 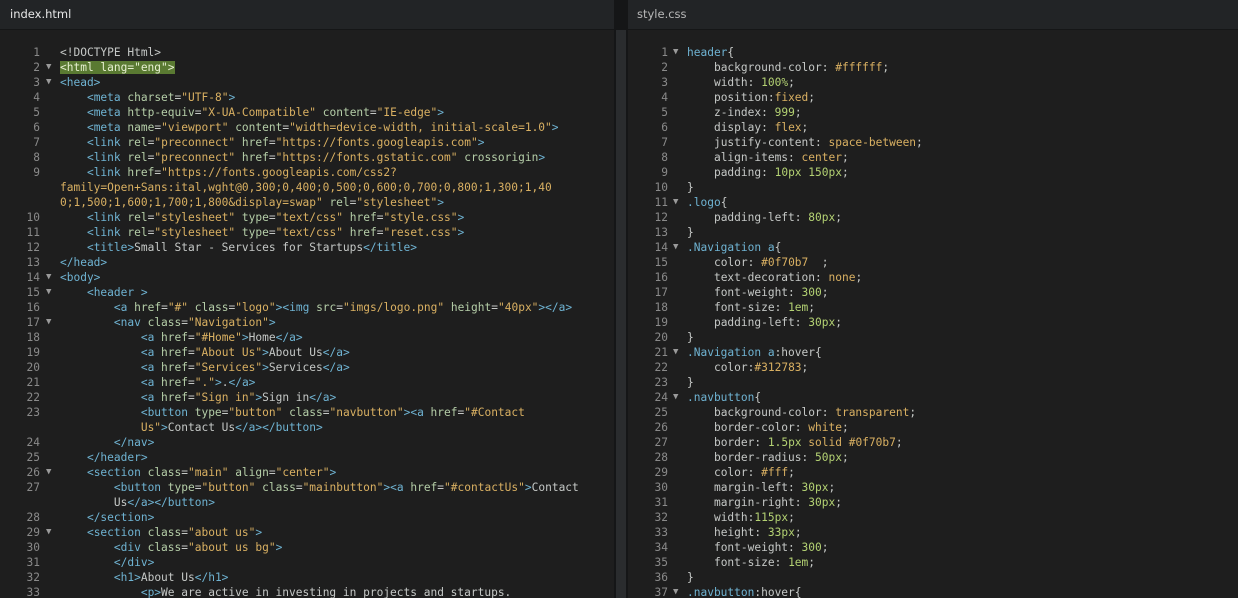 I want to click on code-line: 3 width: 100%;, so click(x=933, y=82).